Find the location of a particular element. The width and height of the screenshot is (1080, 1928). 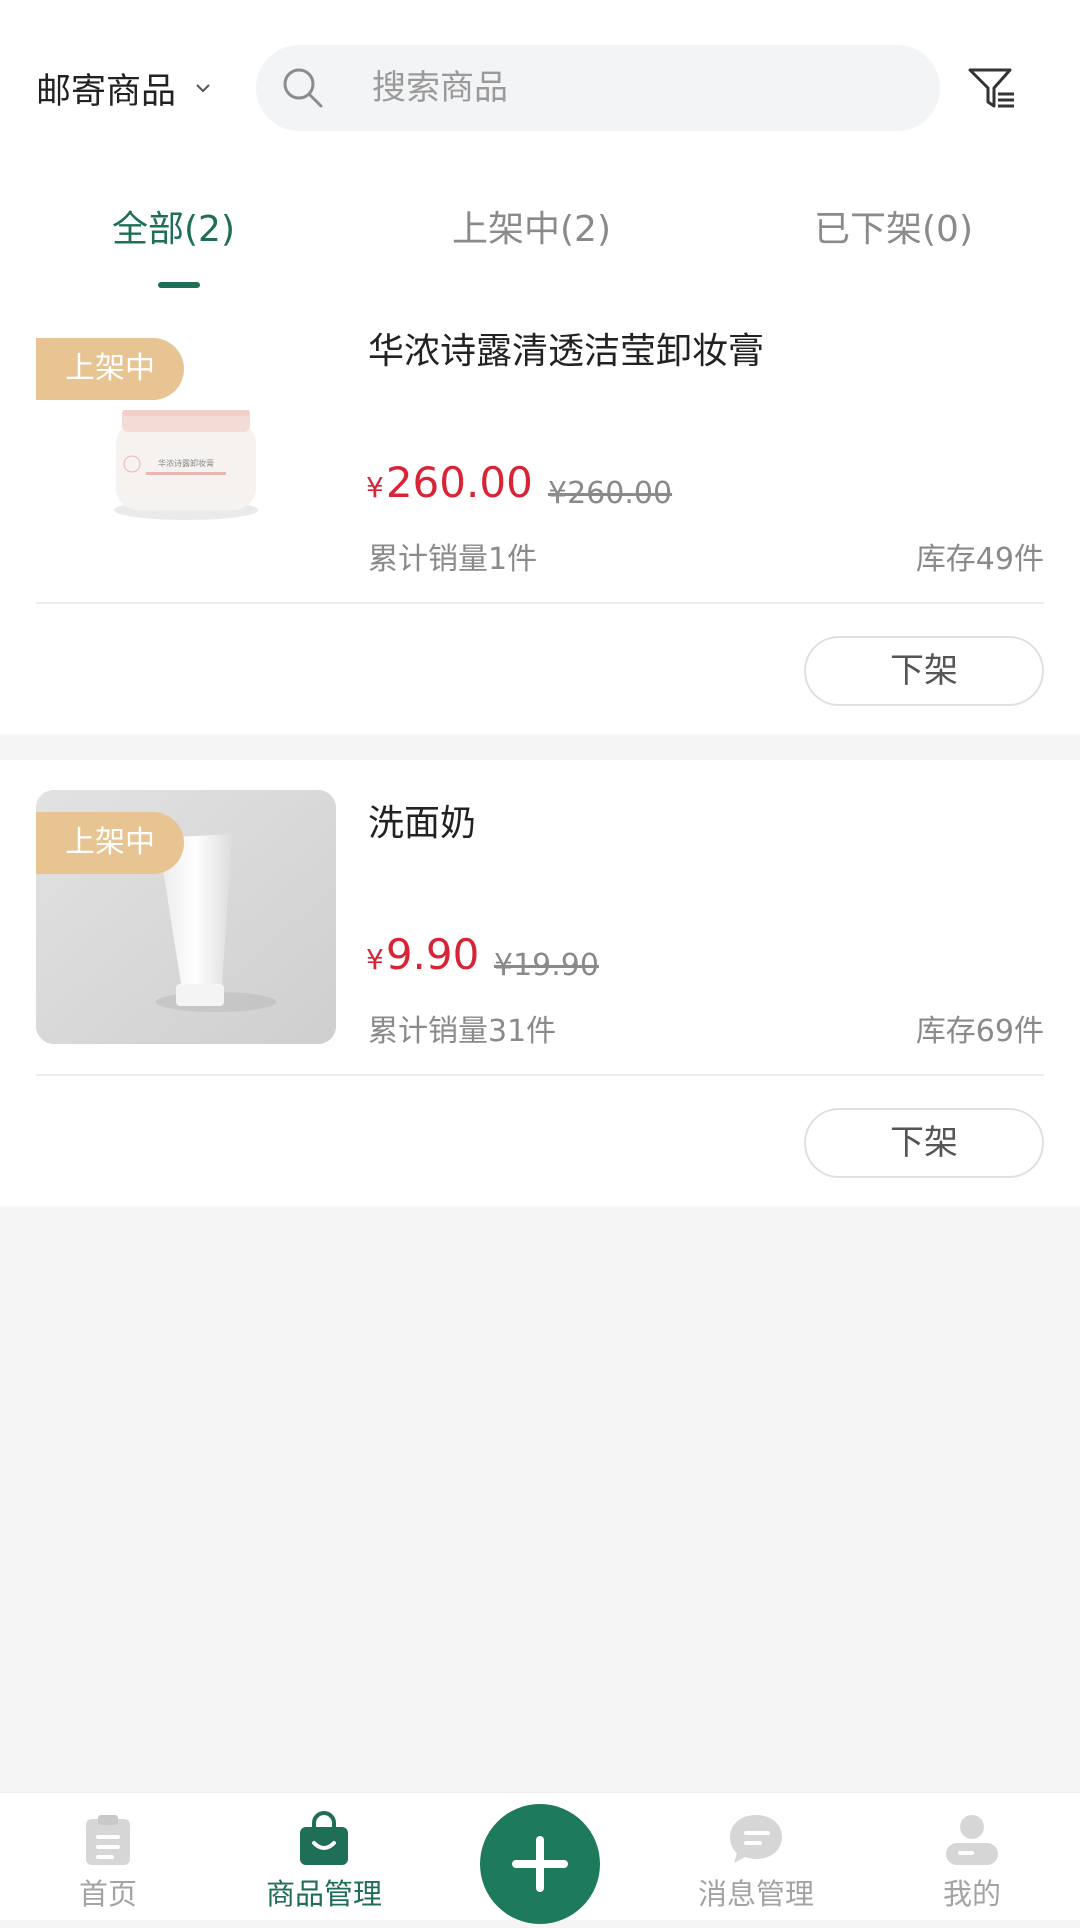

tab-all: 全部(2) is located at coordinates (173, 226).